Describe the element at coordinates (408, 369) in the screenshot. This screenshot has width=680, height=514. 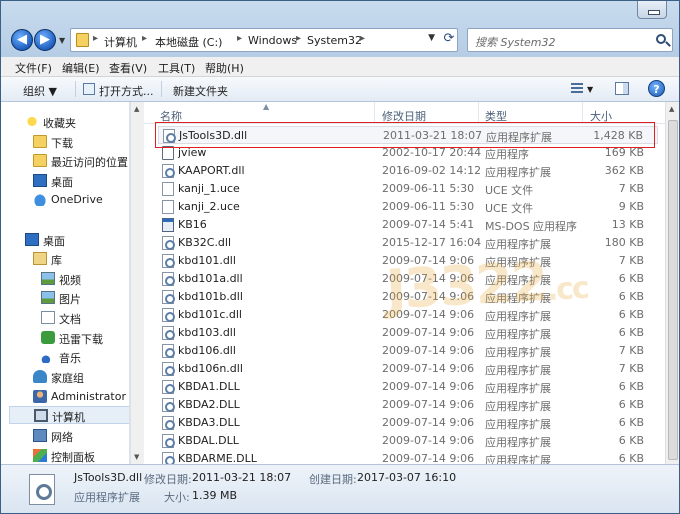
I see `table-row: kbd106n.dll 2009-07-14 9:06 应用程序扩展 7 KB` at that location.